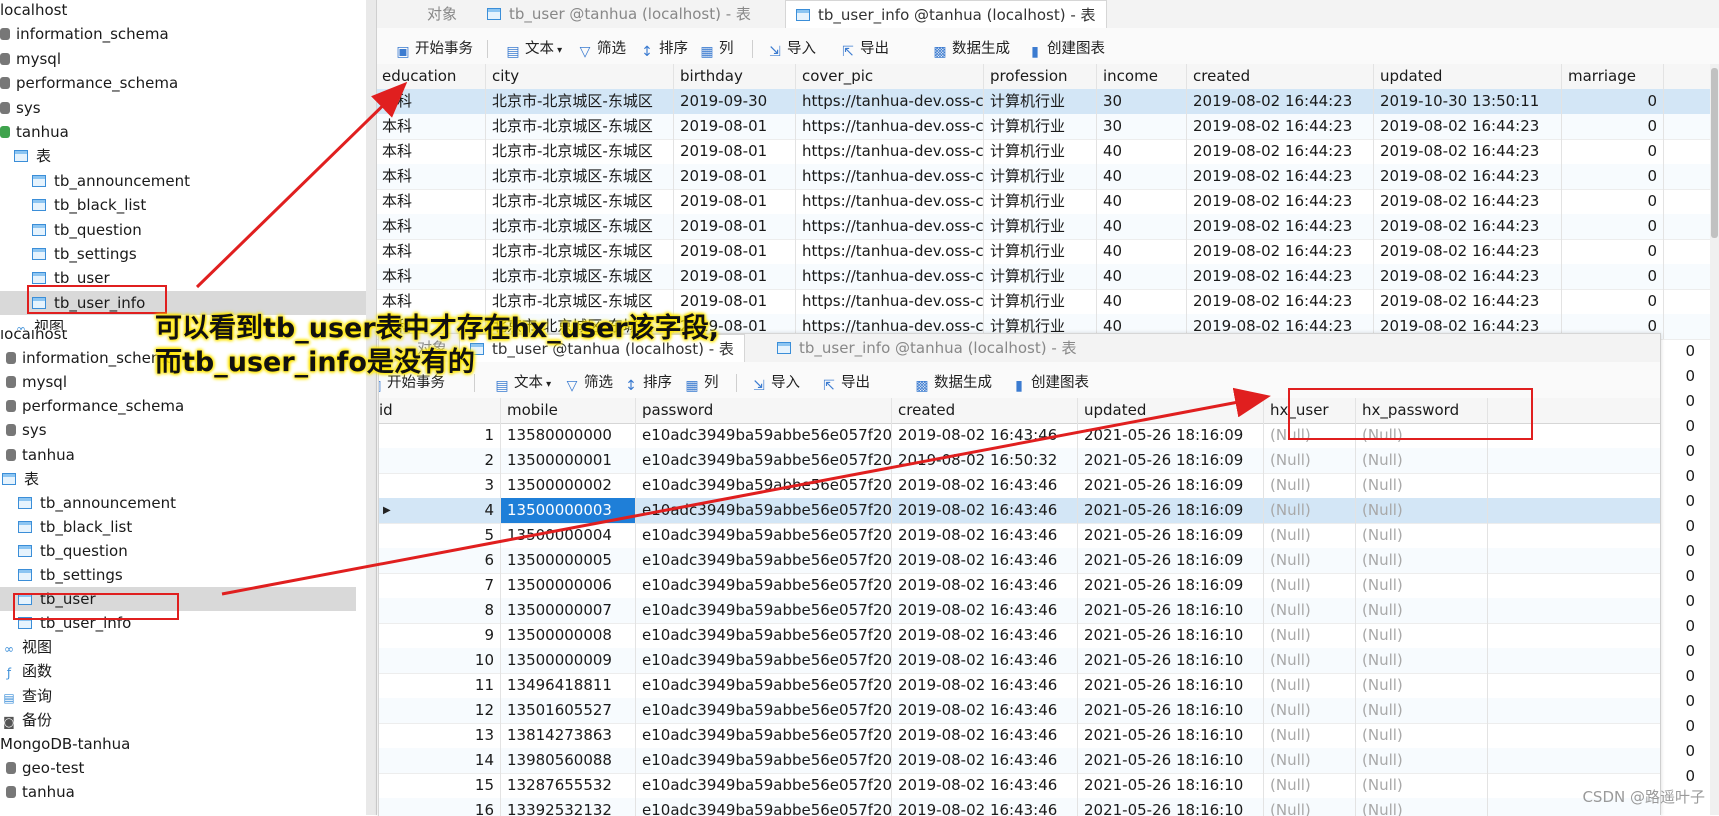  Describe the element at coordinates (1643, 797) in the screenshot. I see `watermark: CSDN @路遥叶子` at that location.